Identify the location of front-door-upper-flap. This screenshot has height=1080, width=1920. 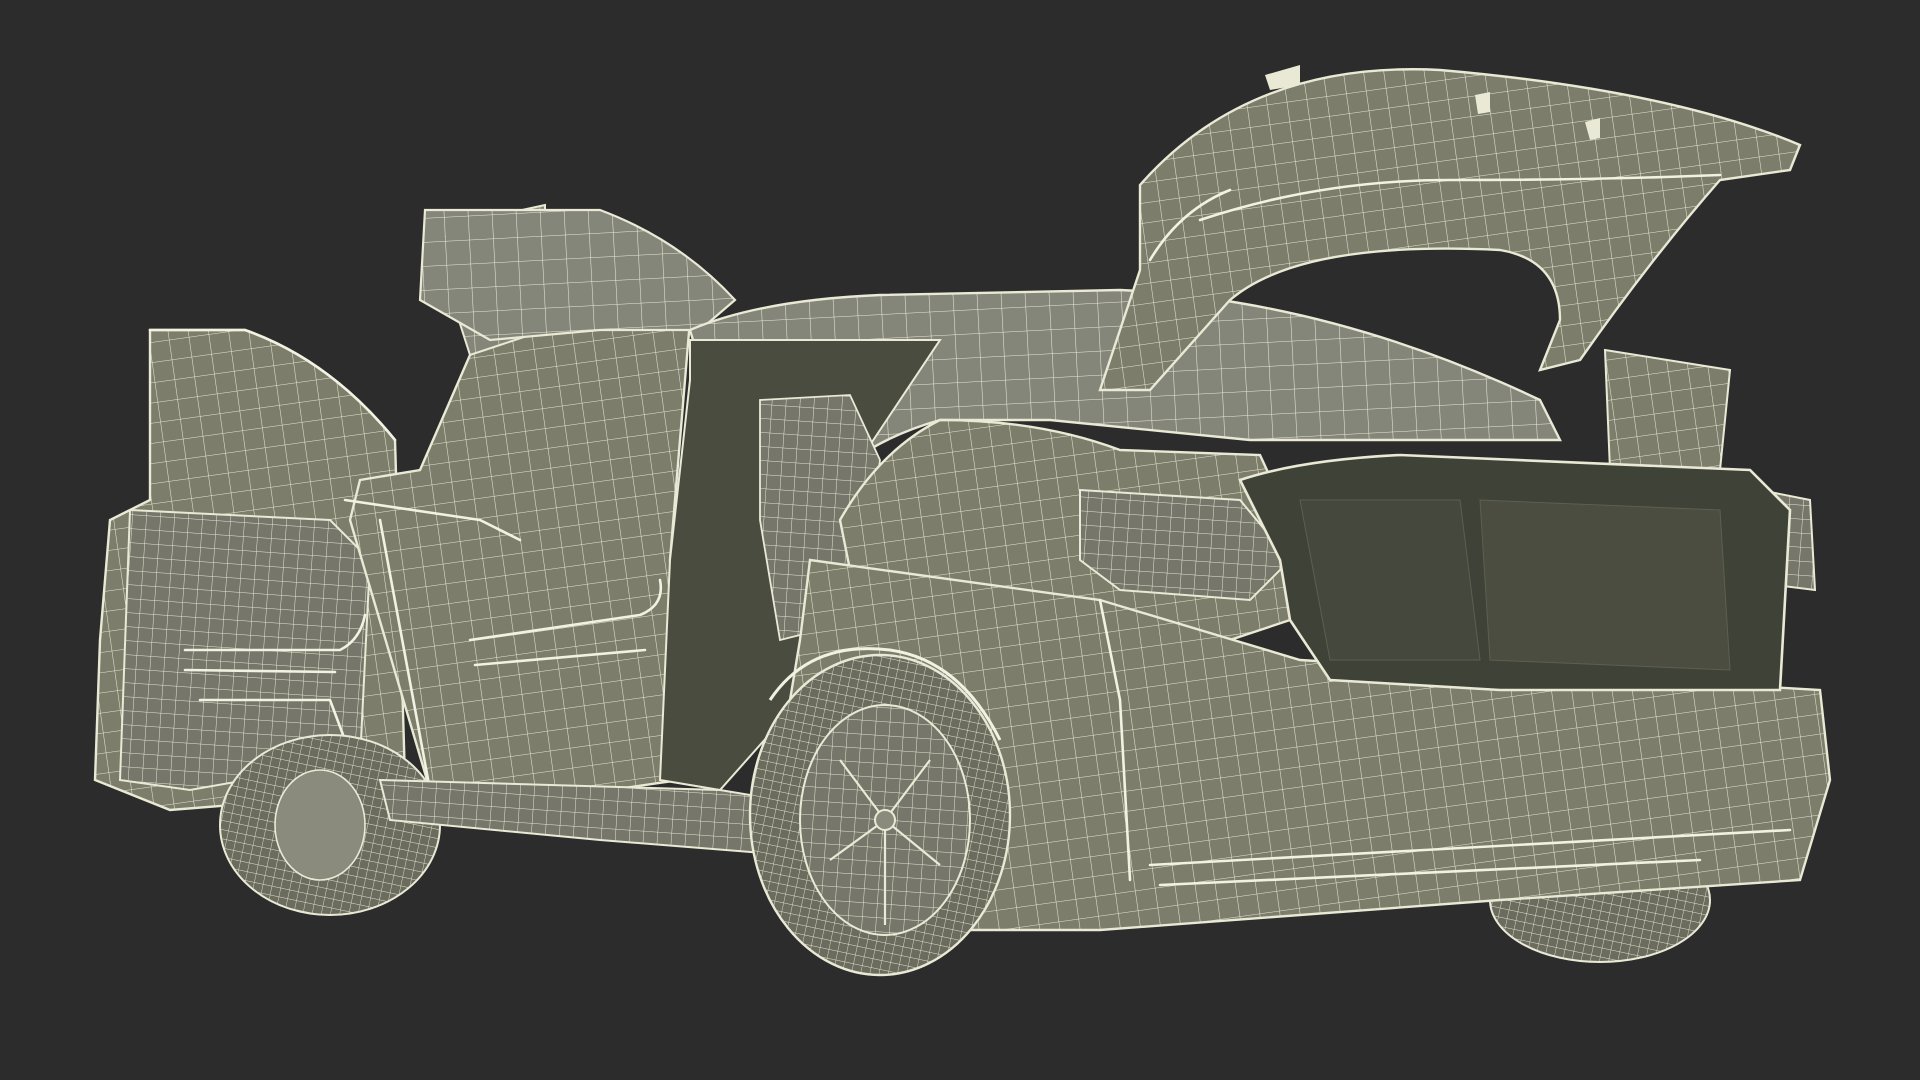
(577, 275).